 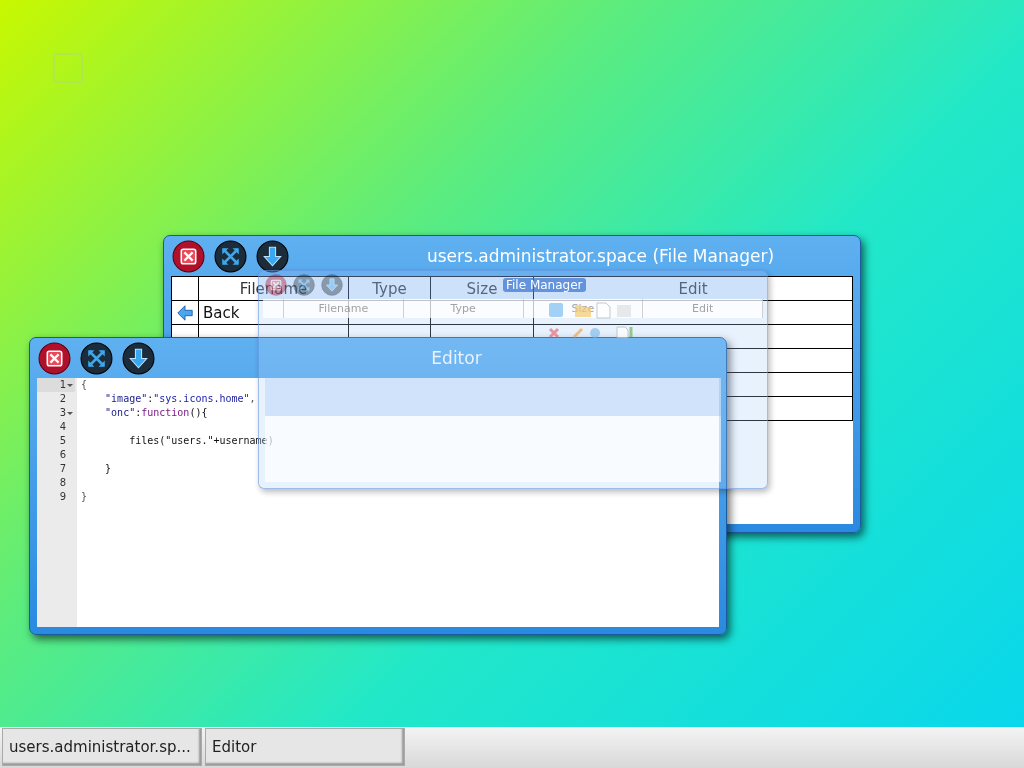 I want to click on line-number: 7, so click(x=62, y=469).